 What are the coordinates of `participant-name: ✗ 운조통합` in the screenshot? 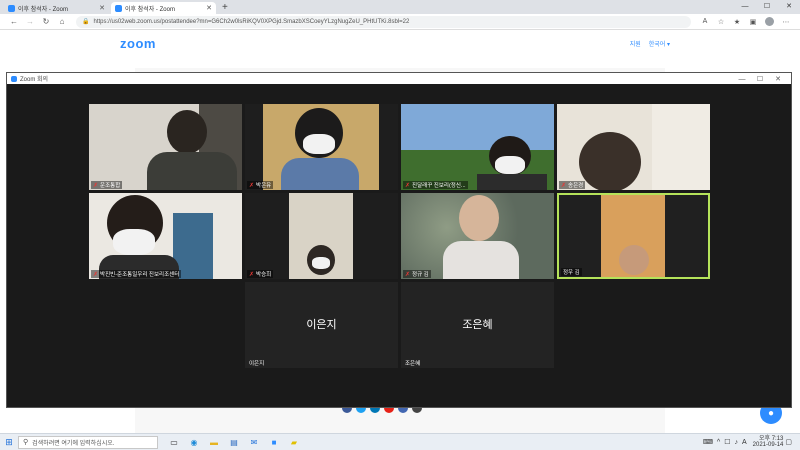 It's located at (107, 185).